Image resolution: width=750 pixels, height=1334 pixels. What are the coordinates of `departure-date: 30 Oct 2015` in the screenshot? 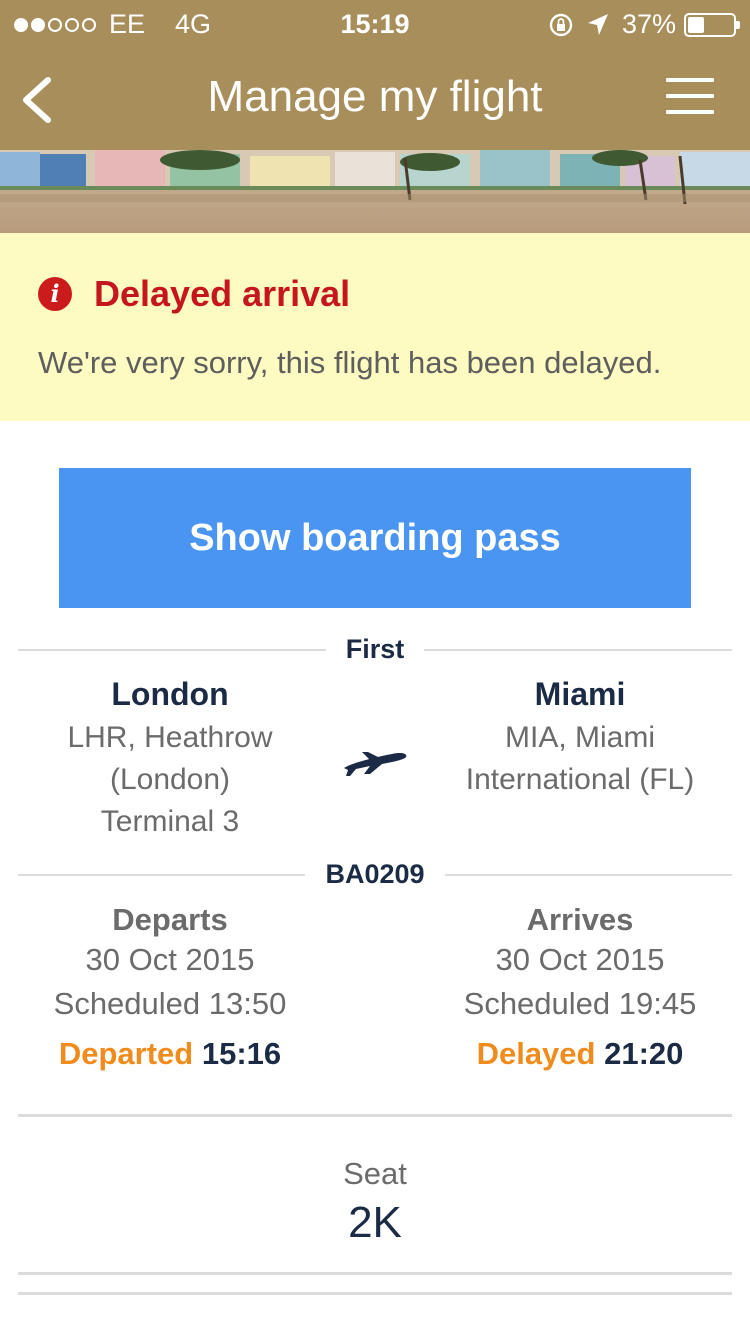 It's located at (170, 959).